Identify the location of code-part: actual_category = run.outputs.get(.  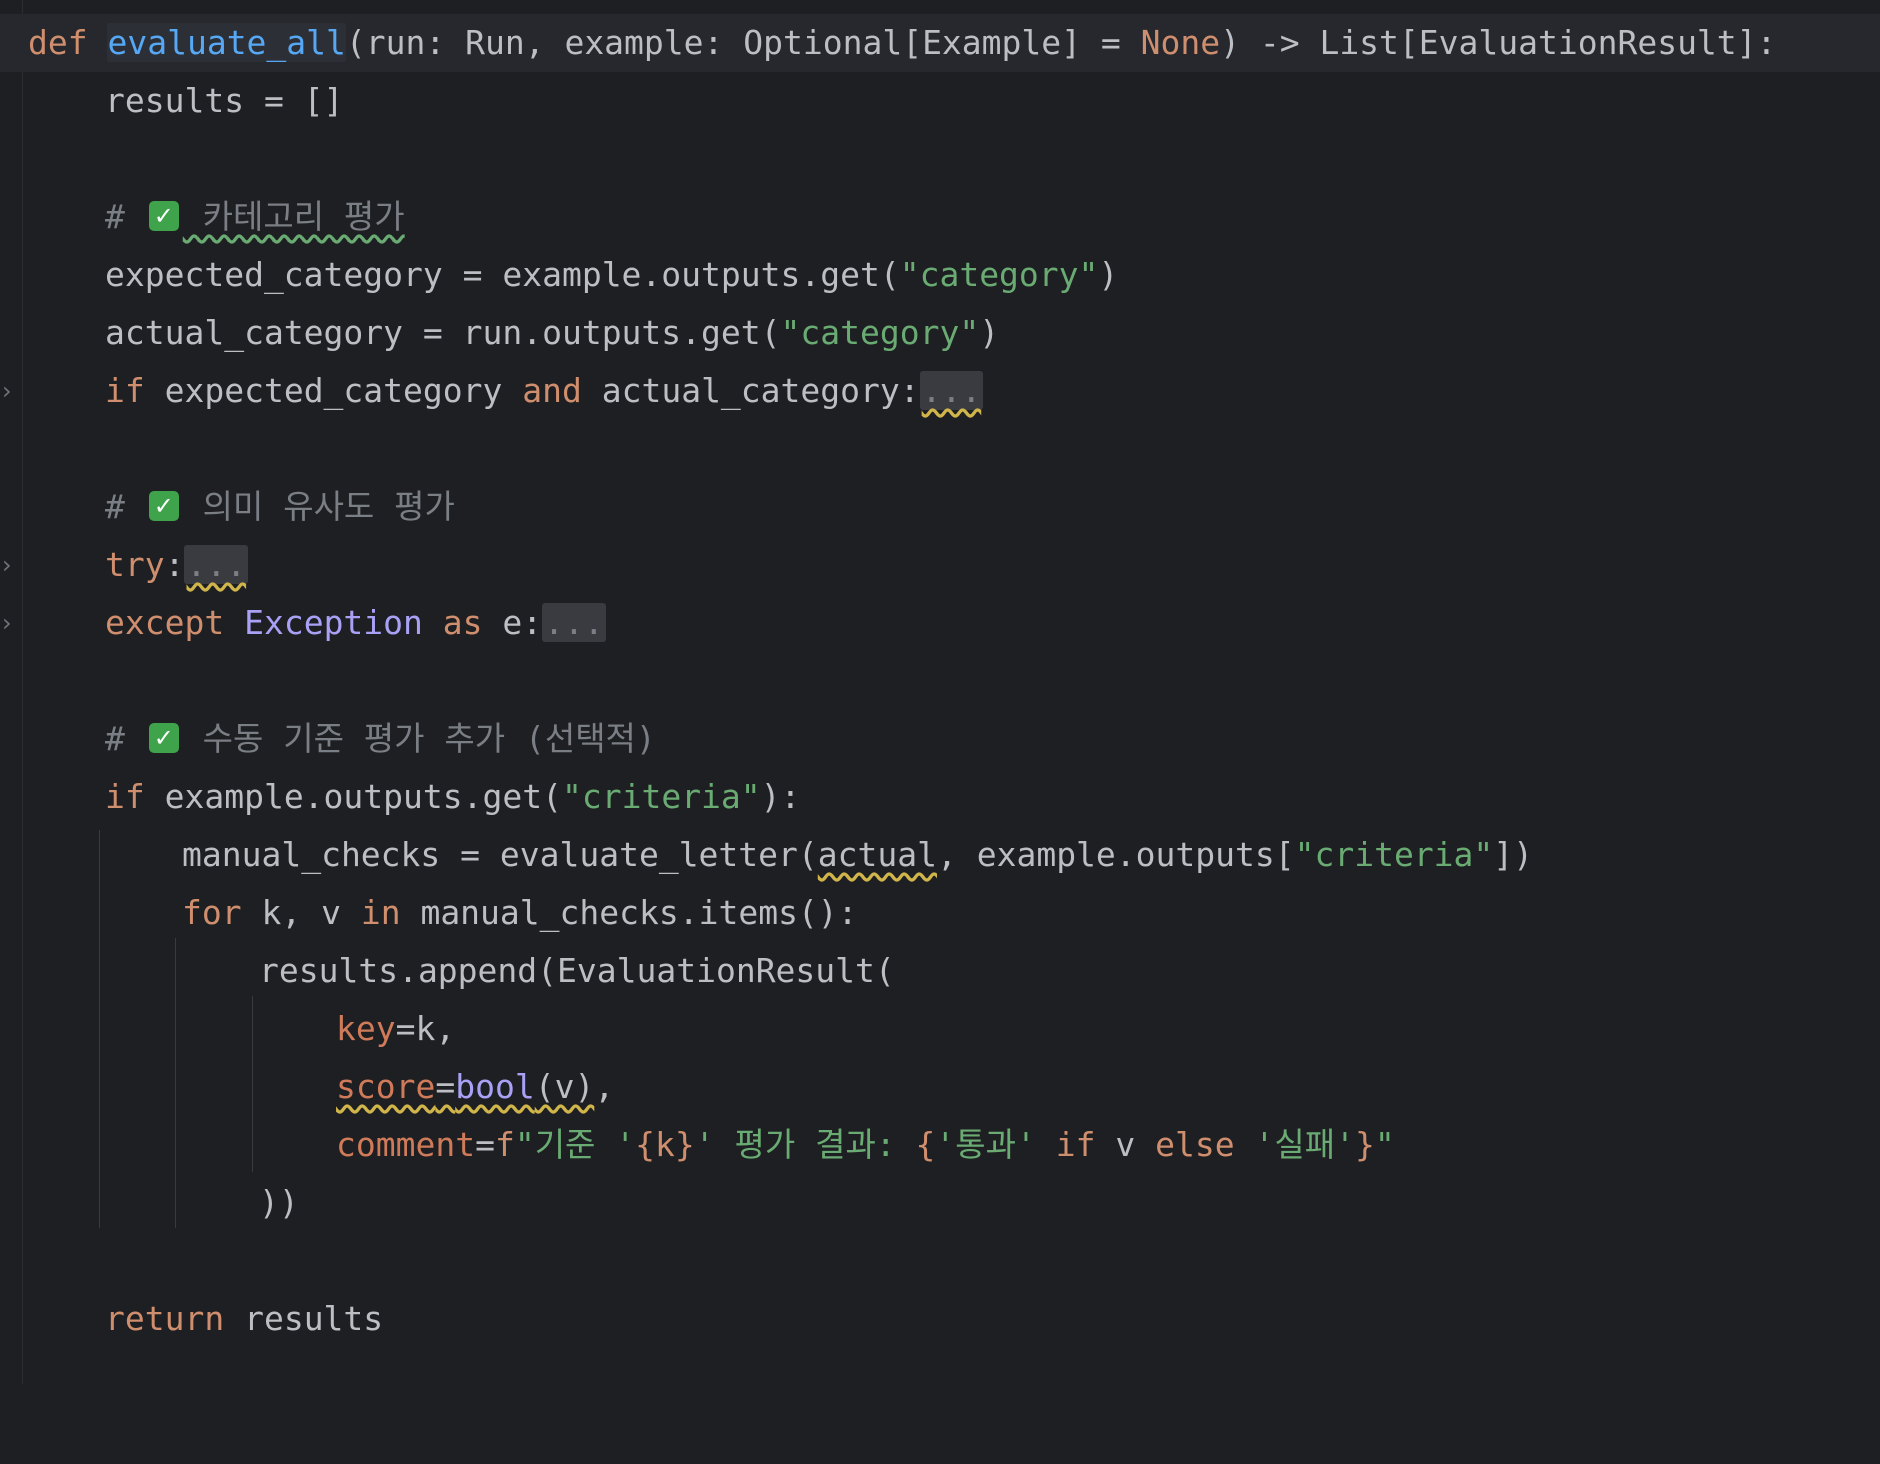
(443, 332).